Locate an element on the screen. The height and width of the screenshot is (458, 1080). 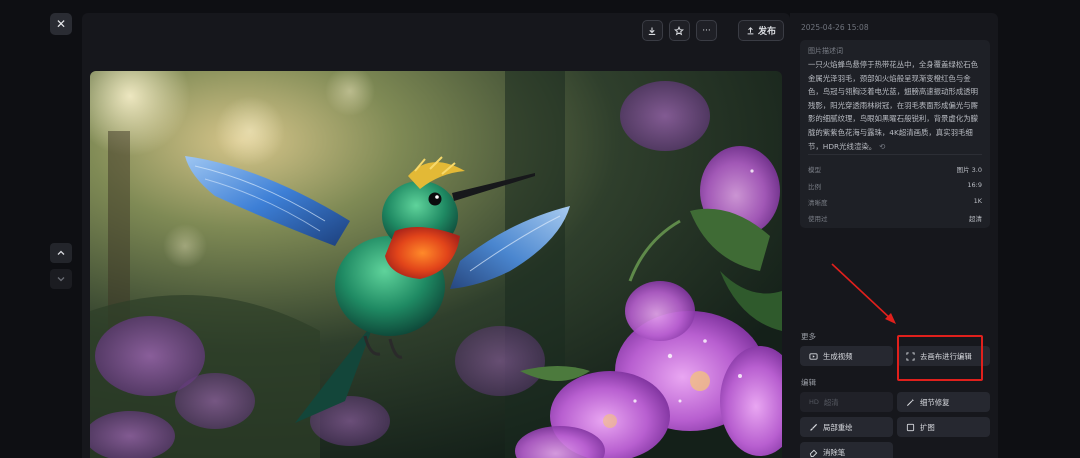
video-icon is located at coordinates (813, 356).